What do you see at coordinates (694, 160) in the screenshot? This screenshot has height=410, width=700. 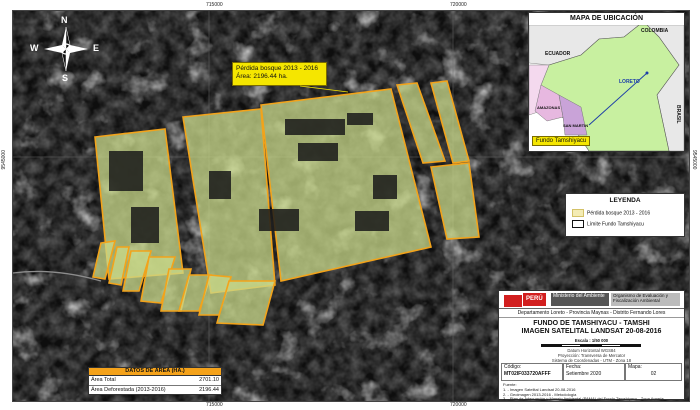 I see `coord-right: 9545000` at bounding box center [694, 160].